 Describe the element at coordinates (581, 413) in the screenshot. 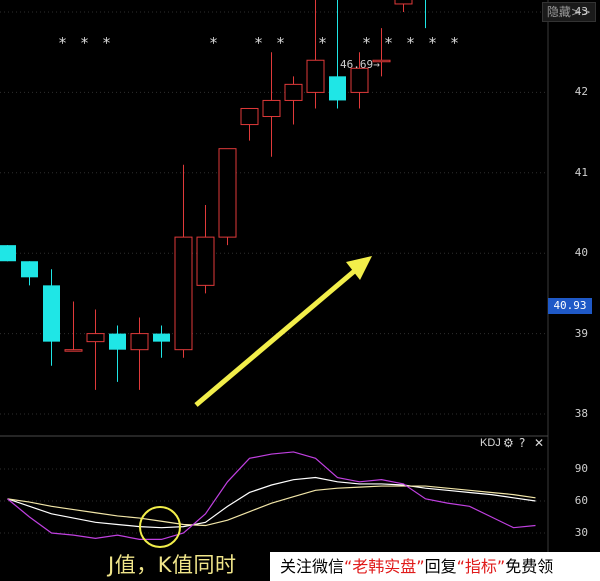

I see `price-tick-label: 38` at that location.